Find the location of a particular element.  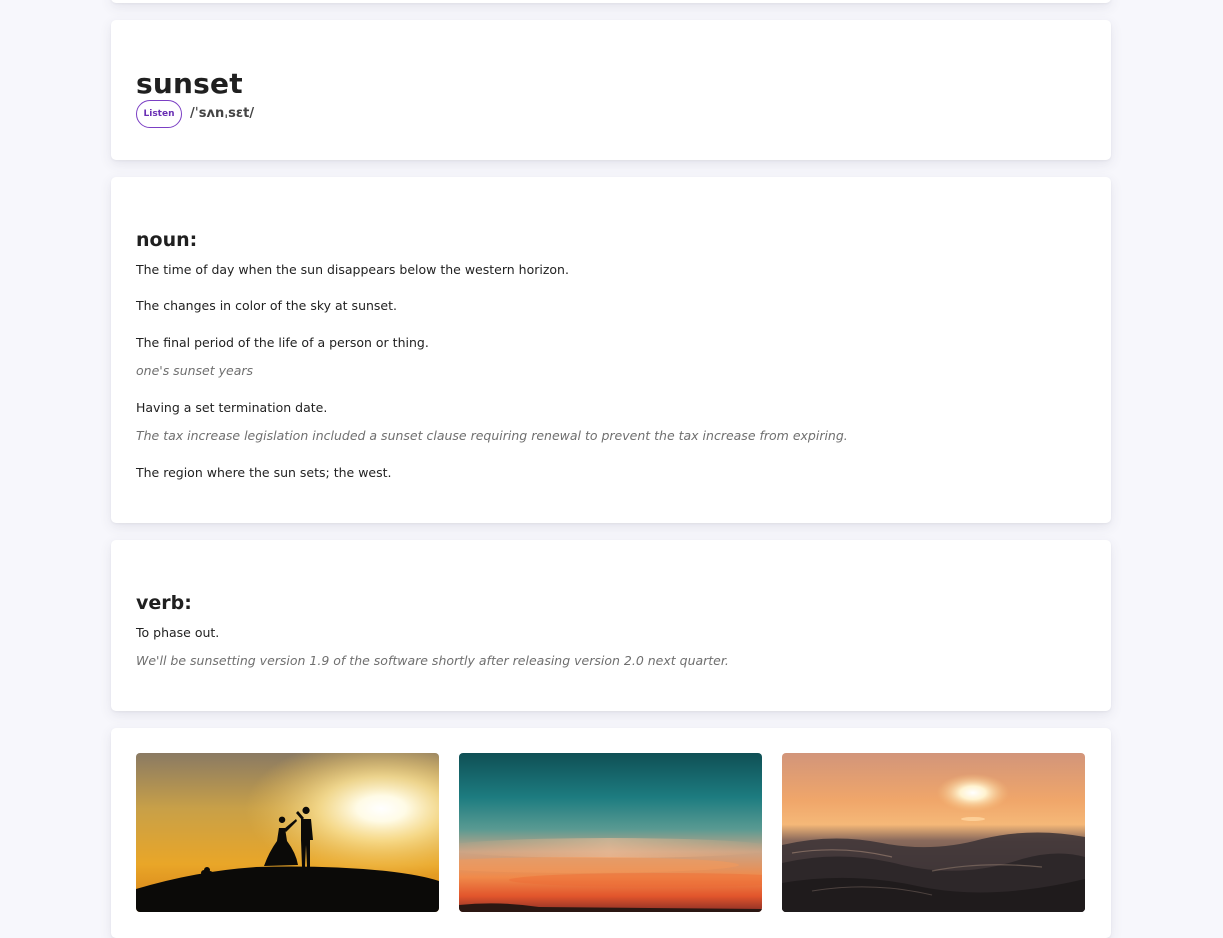

teal-orange-sky-photo is located at coordinates (610, 832).